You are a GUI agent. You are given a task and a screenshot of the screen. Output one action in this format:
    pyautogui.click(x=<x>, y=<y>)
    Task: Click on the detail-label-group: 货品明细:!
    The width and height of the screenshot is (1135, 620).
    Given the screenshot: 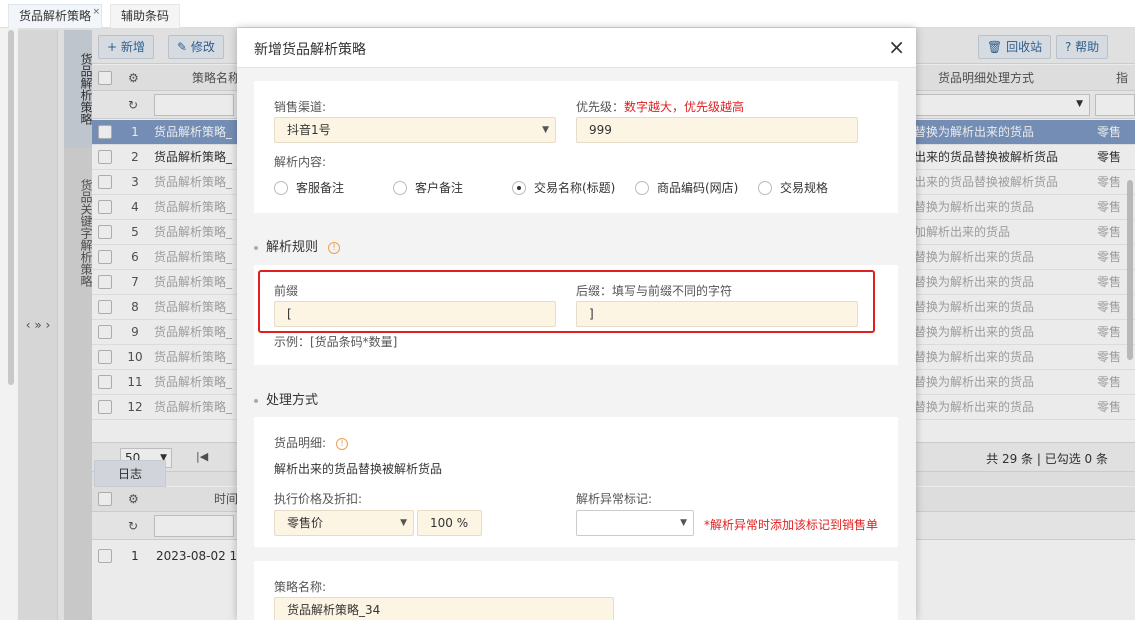 What is the action you would take?
    pyautogui.click(x=311, y=442)
    